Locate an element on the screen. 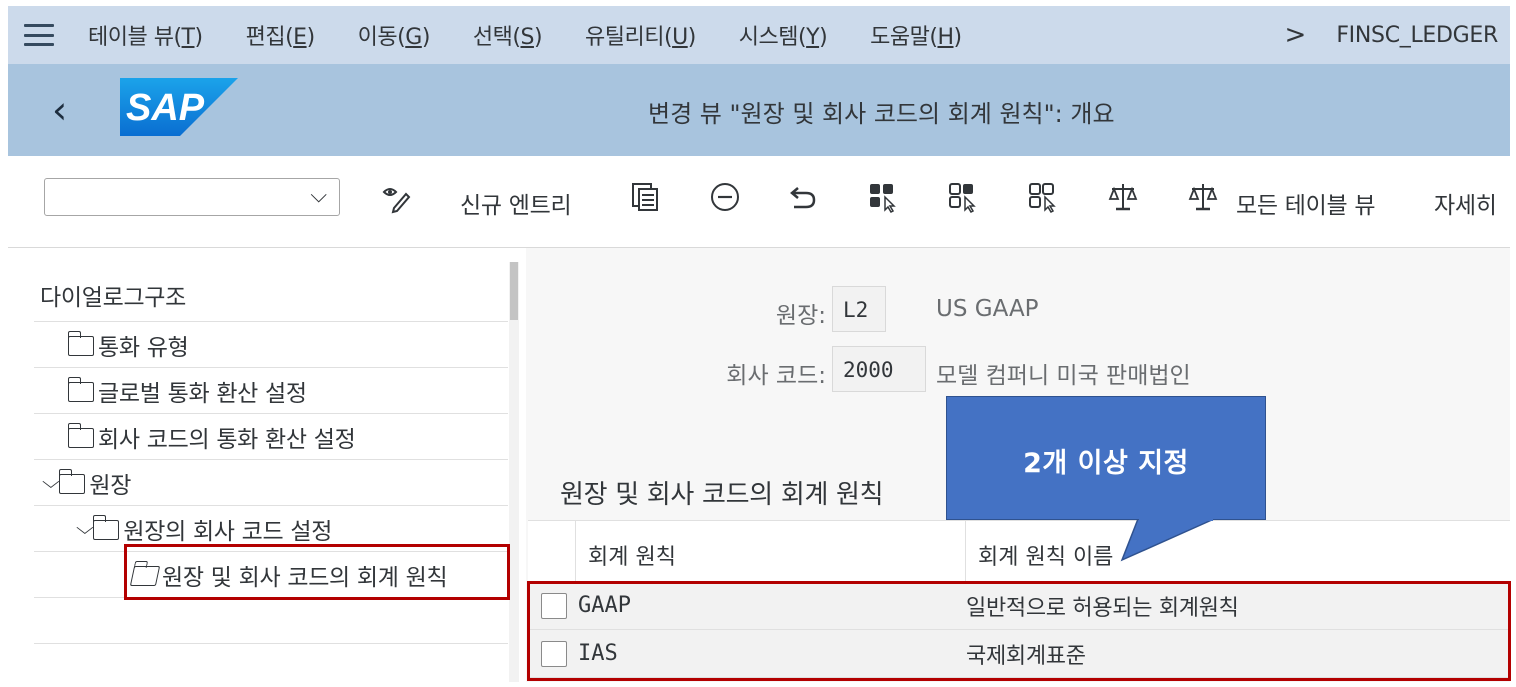 This screenshot has width=1516, height=687. toolbar: ⌵ 신규 엔트리 모든 테이블 뷰 자세히 is located at coordinates (759, 202).